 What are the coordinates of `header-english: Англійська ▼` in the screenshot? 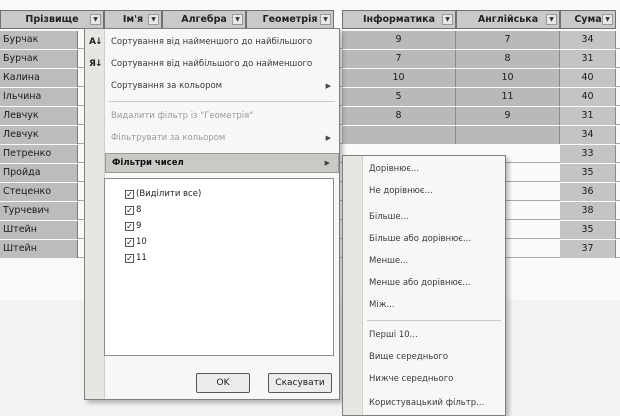 It's located at (508, 19).